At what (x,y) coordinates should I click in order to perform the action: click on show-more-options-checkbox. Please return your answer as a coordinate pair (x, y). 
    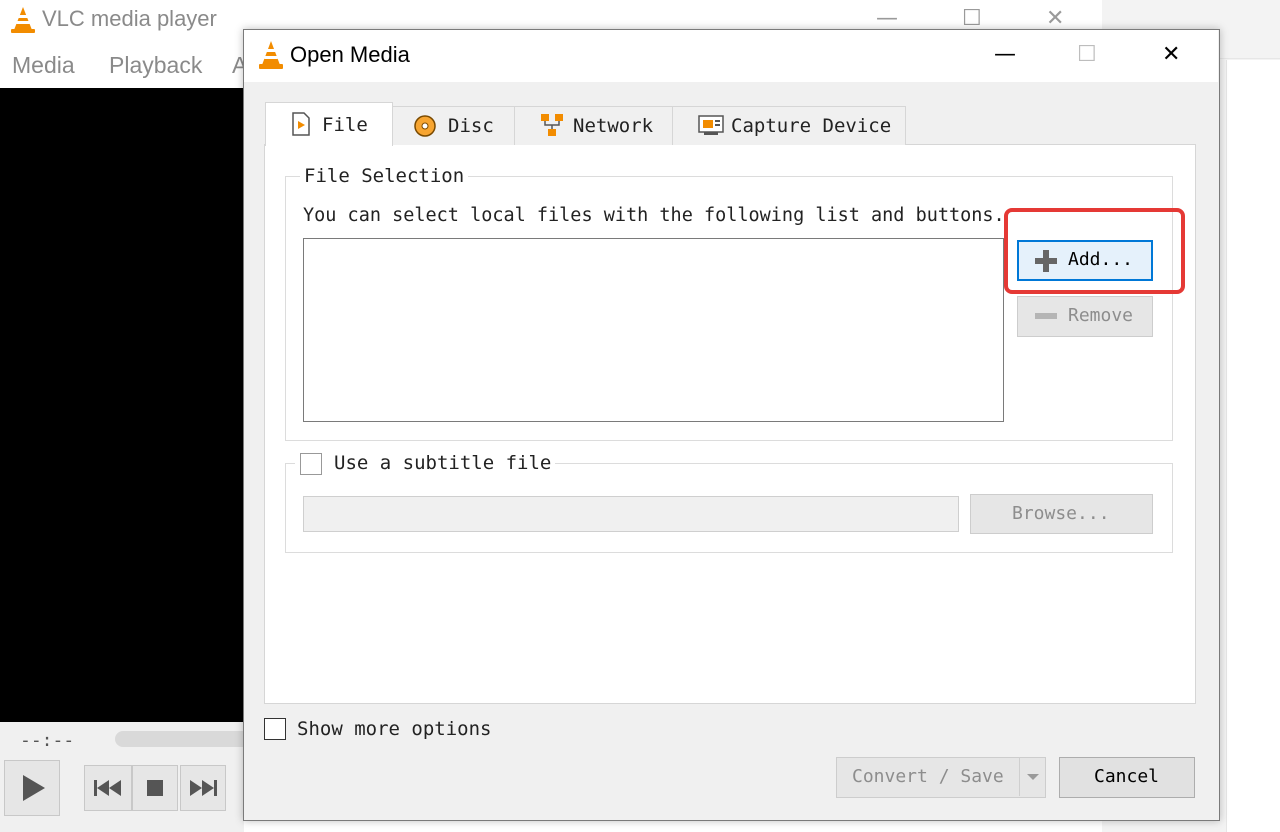
    Looking at the image, I should click on (275, 729).